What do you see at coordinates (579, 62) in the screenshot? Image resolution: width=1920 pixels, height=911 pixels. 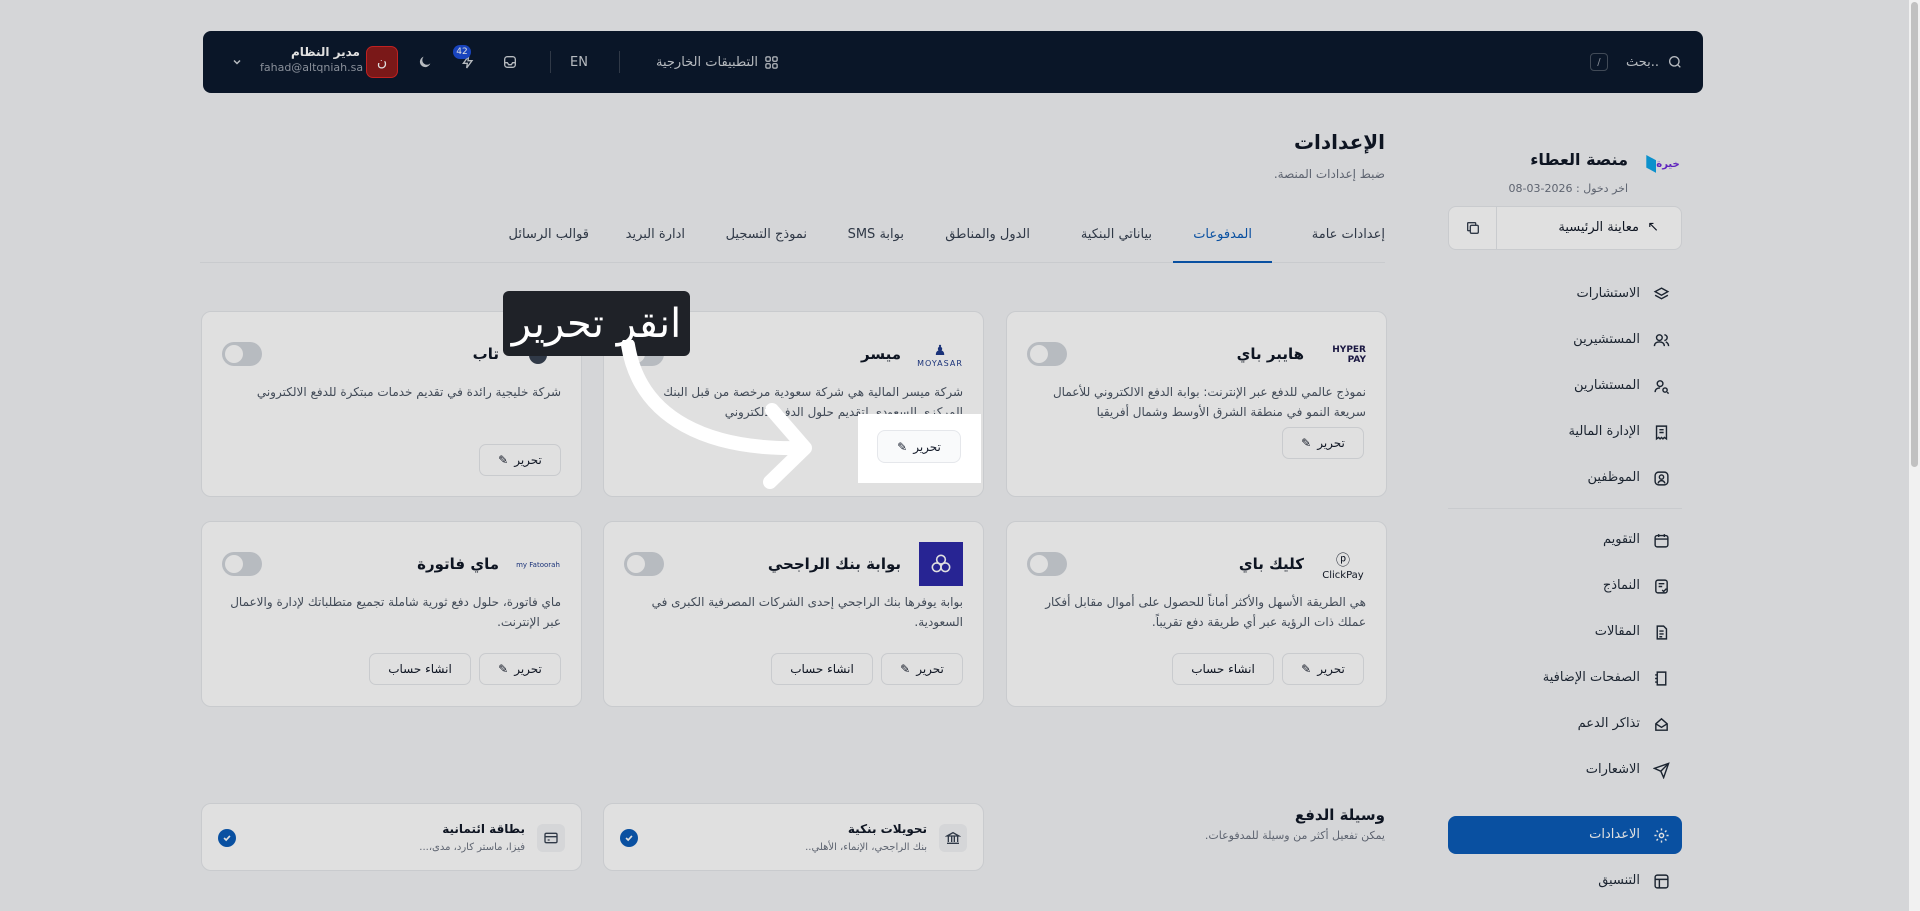 I see `language-toggle: EN` at bounding box center [579, 62].